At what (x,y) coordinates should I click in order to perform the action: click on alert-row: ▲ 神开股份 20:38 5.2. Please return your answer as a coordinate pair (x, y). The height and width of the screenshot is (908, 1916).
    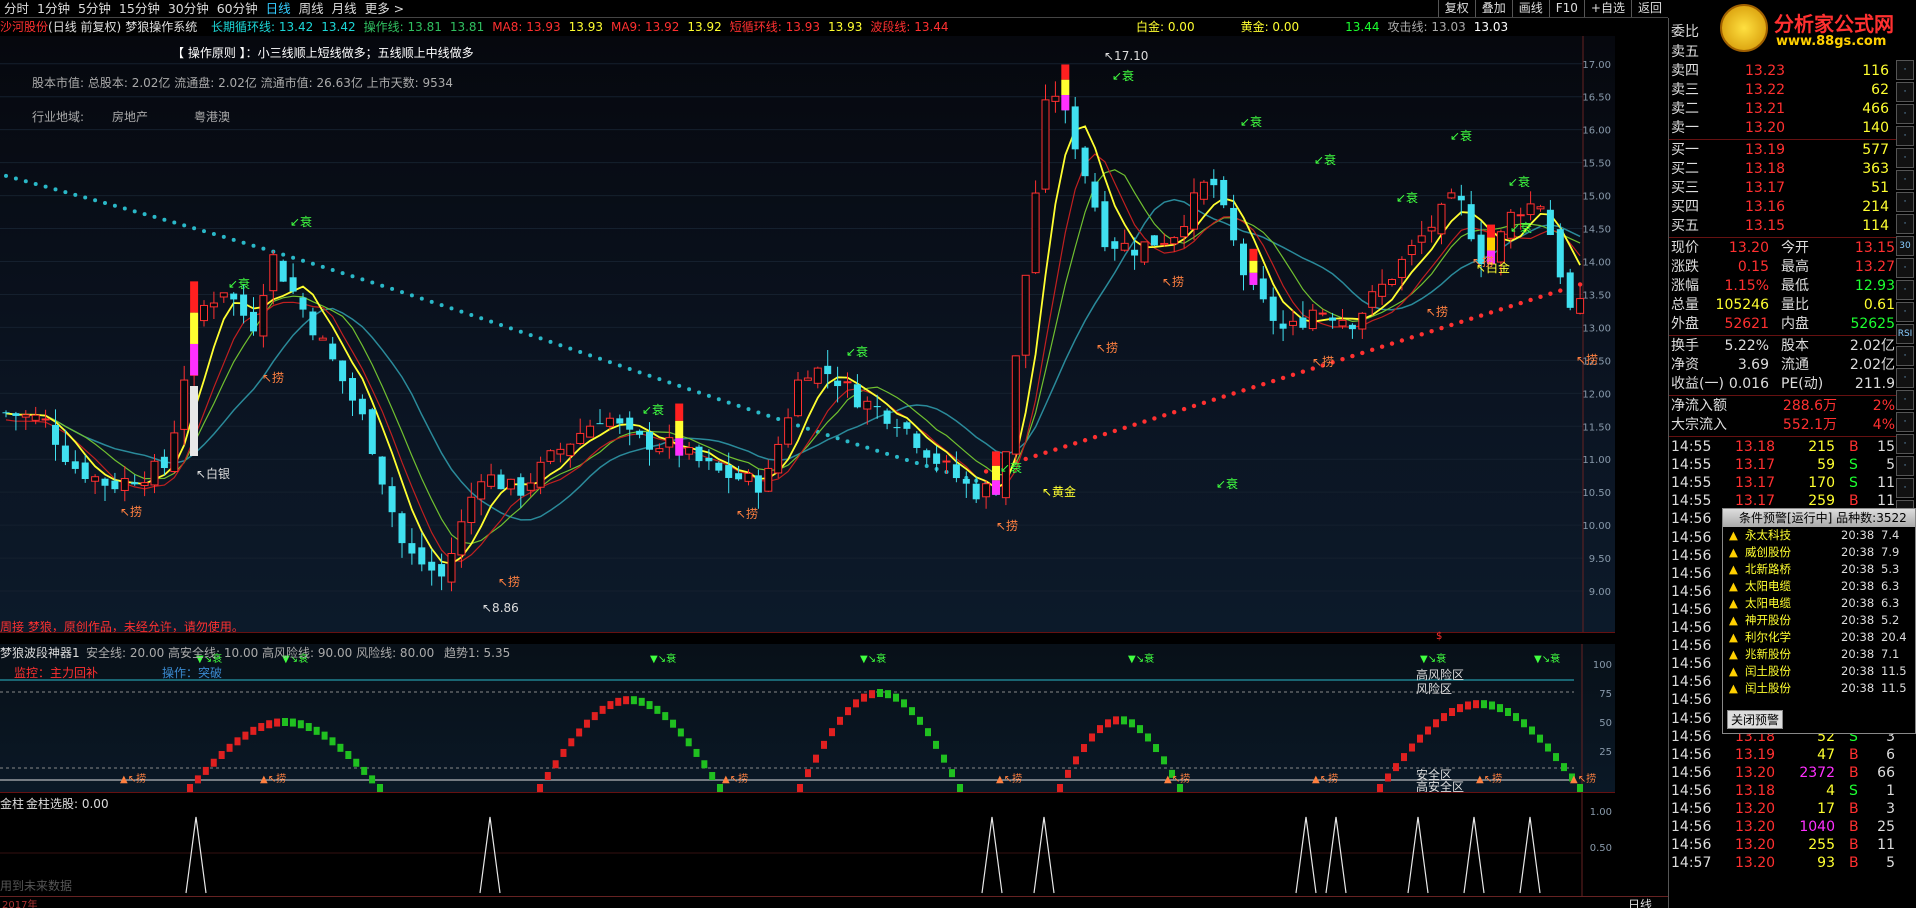
    Looking at the image, I should click on (1819, 620).